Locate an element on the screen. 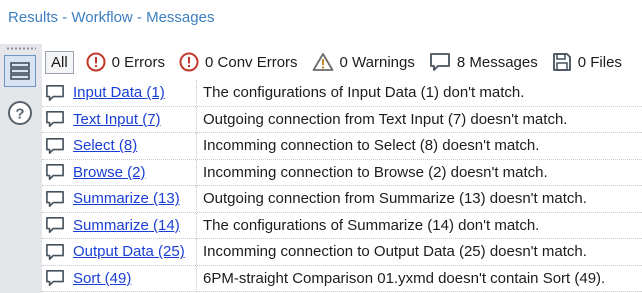 This screenshot has height=293, width=642. tool-link: Sort (49) is located at coordinates (135, 278).